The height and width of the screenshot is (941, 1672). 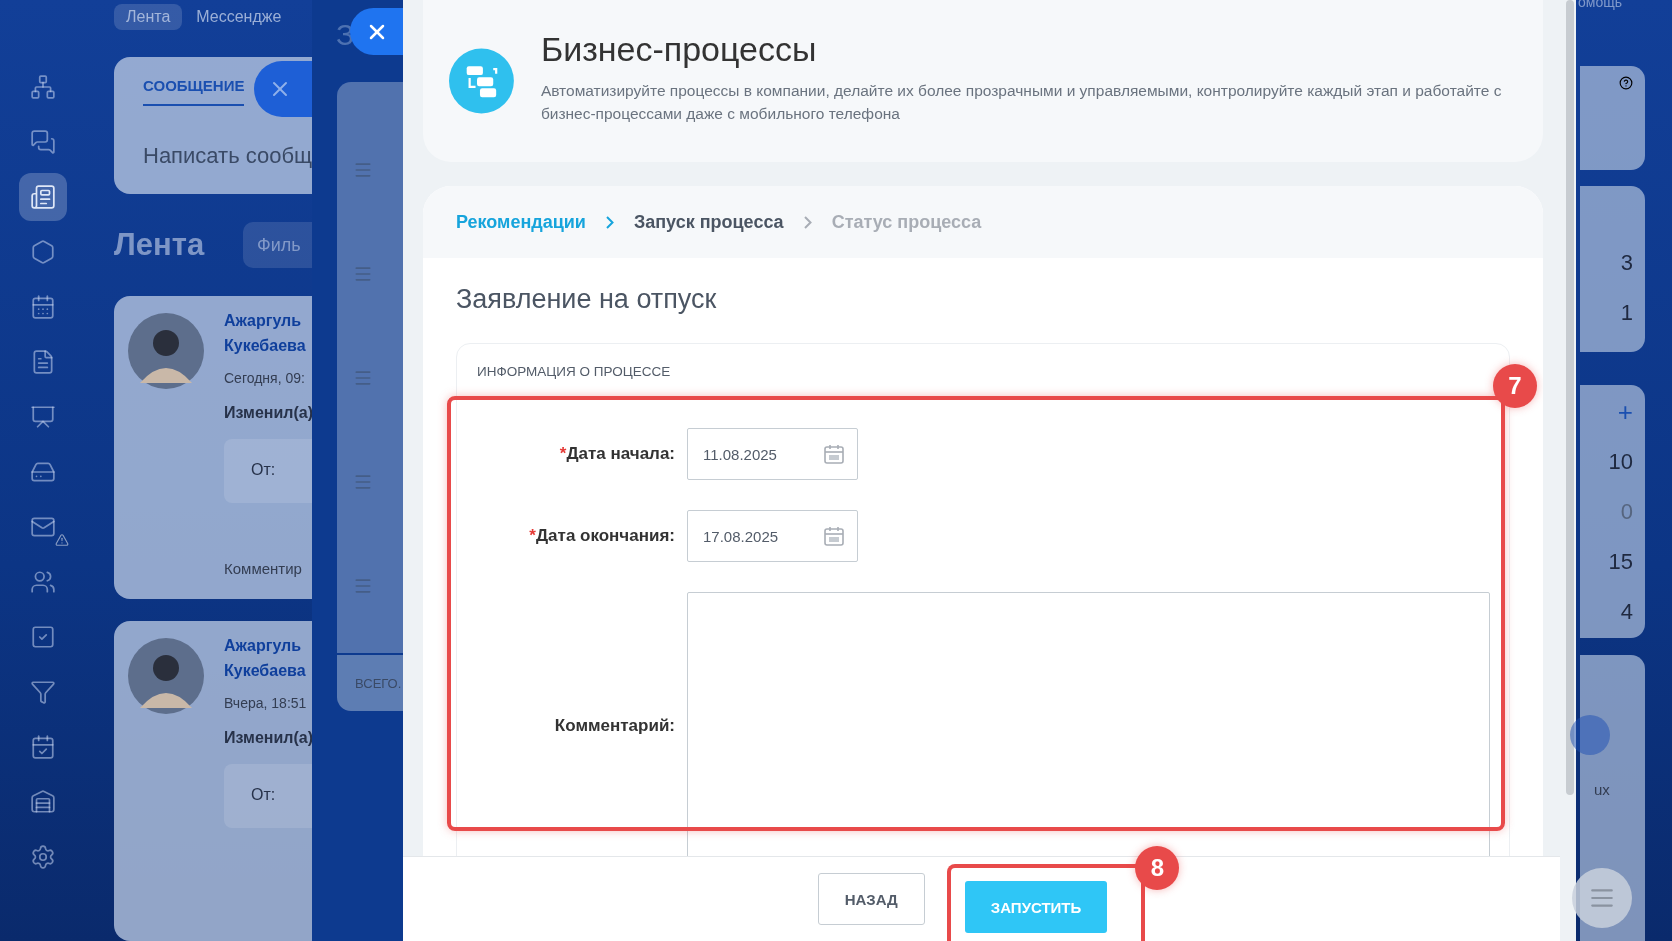 What do you see at coordinates (42, 252) in the screenshot?
I see `hexagon-icon` at bounding box center [42, 252].